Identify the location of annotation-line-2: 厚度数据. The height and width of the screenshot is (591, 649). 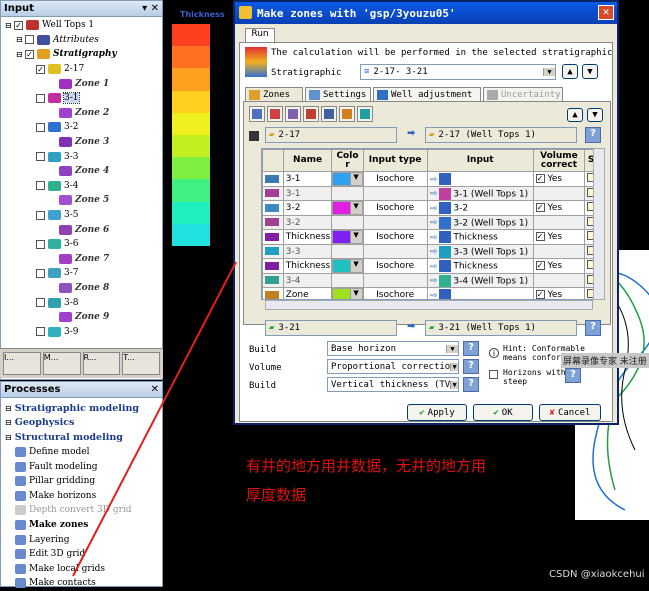
(276, 495).